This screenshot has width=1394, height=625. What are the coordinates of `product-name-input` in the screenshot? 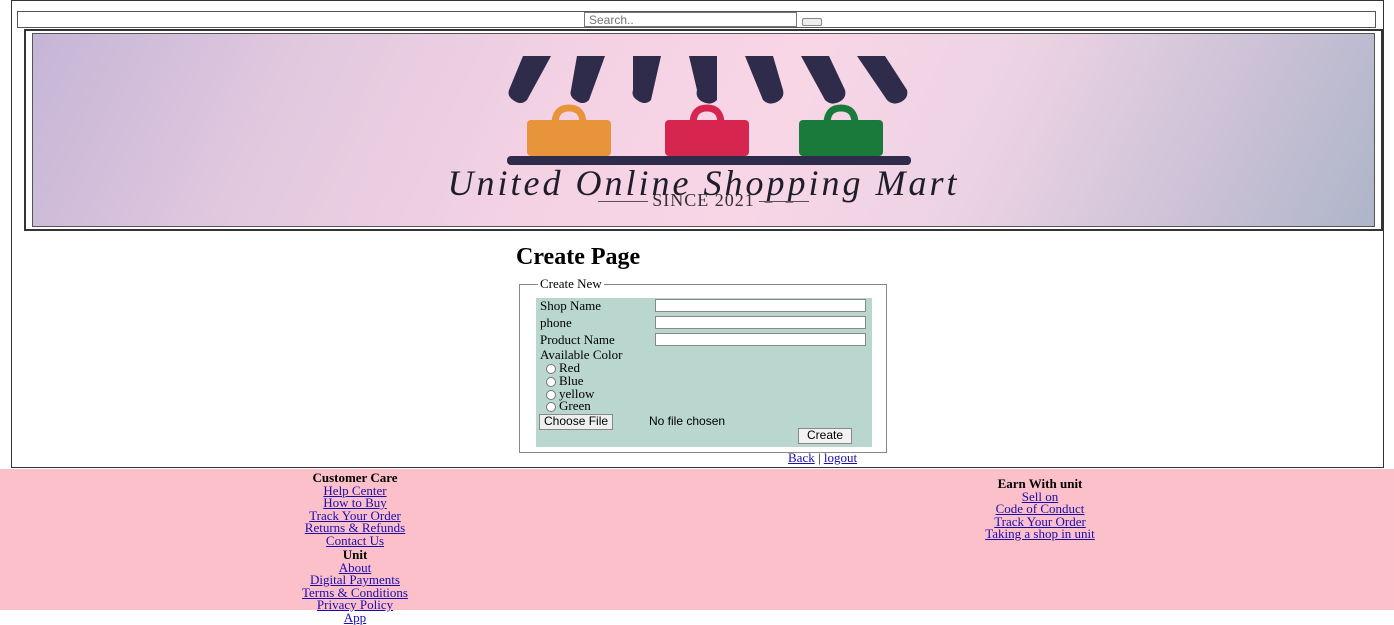 It's located at (760, 339).